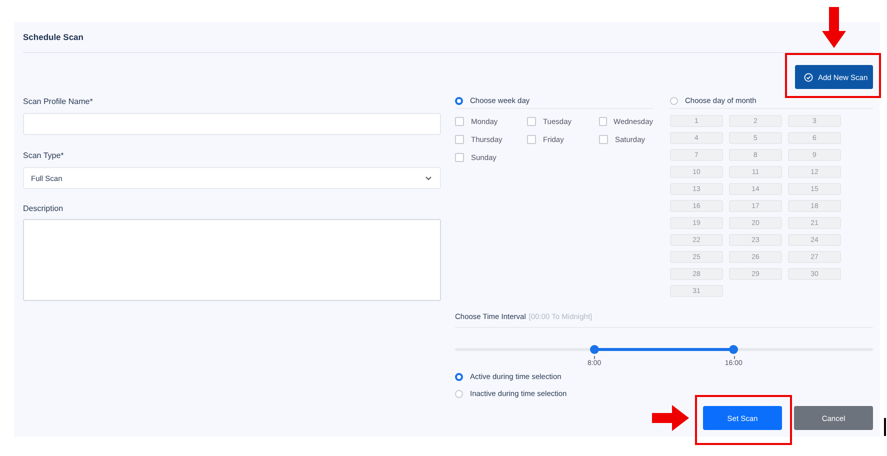 This screenshot has height=456, width=887. I want to click on field-label: Scan Type*, so click(44, 156).